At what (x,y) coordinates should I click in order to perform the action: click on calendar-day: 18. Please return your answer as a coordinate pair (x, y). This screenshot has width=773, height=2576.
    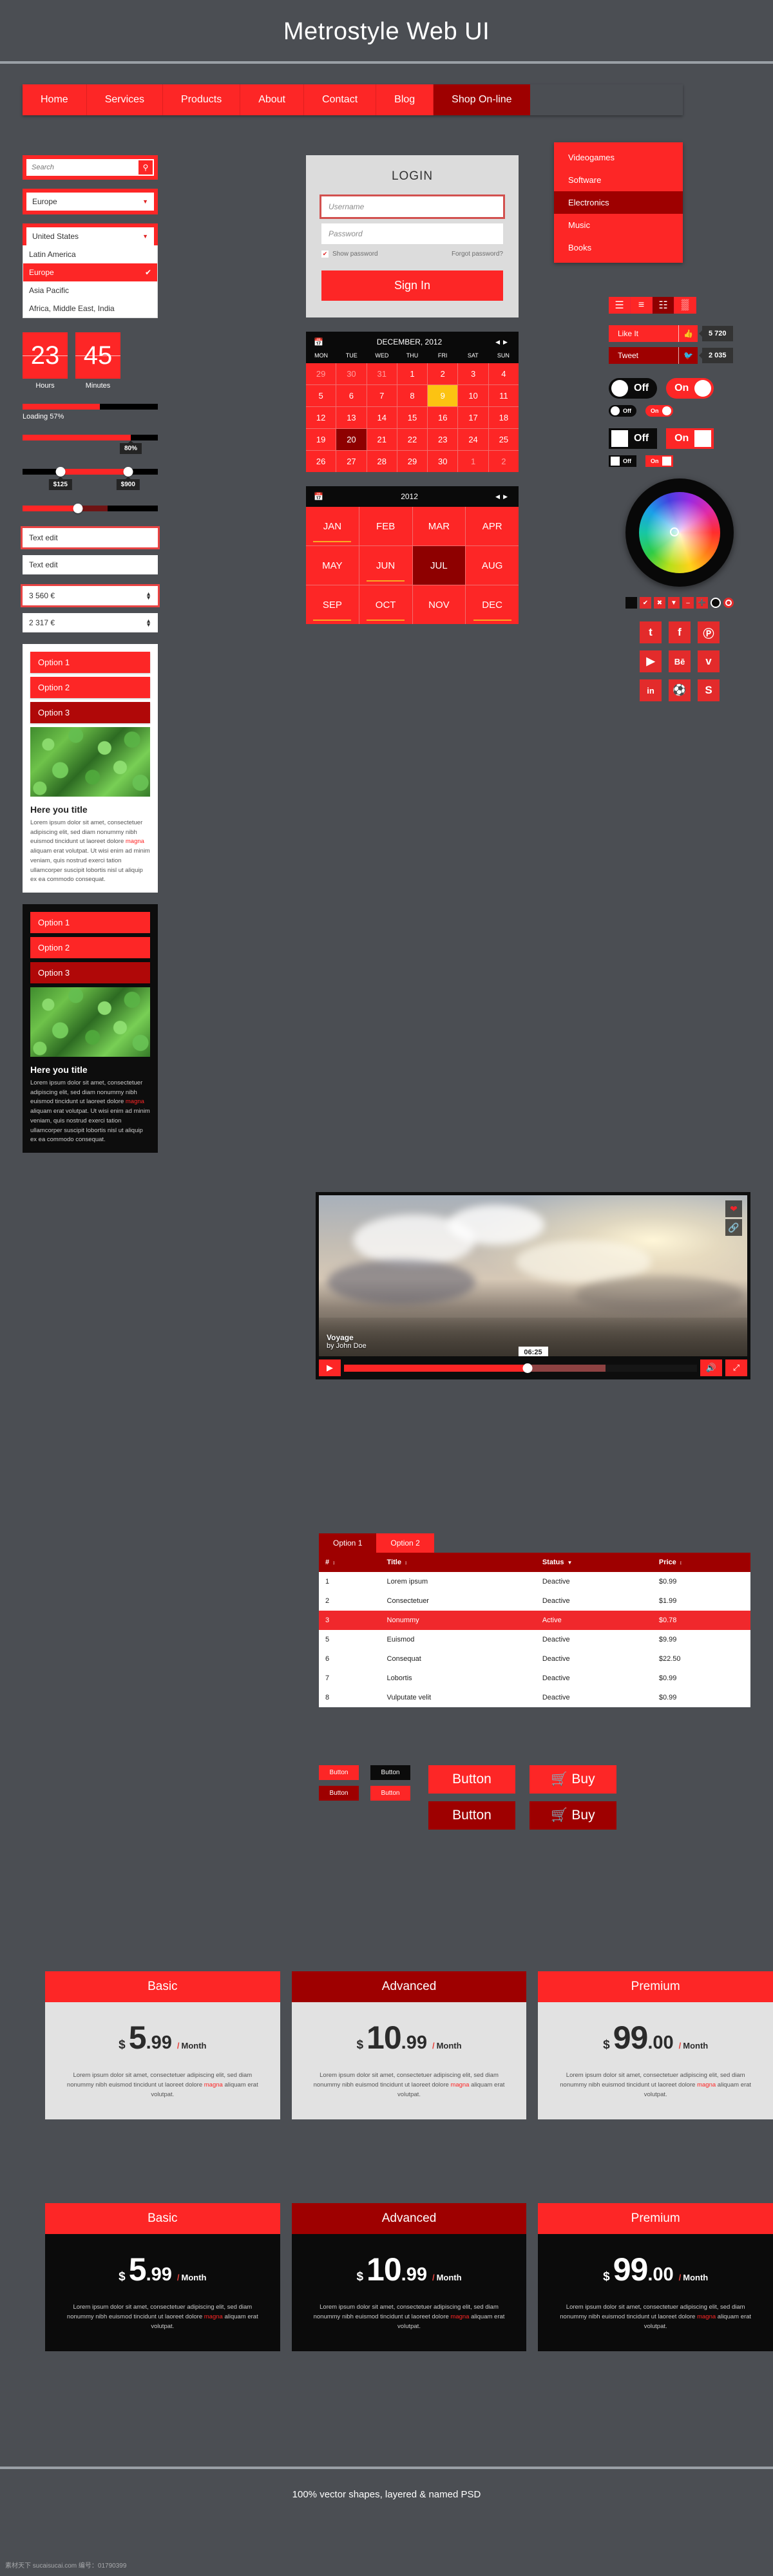
    Looking at the image, I should click on (503, 417).